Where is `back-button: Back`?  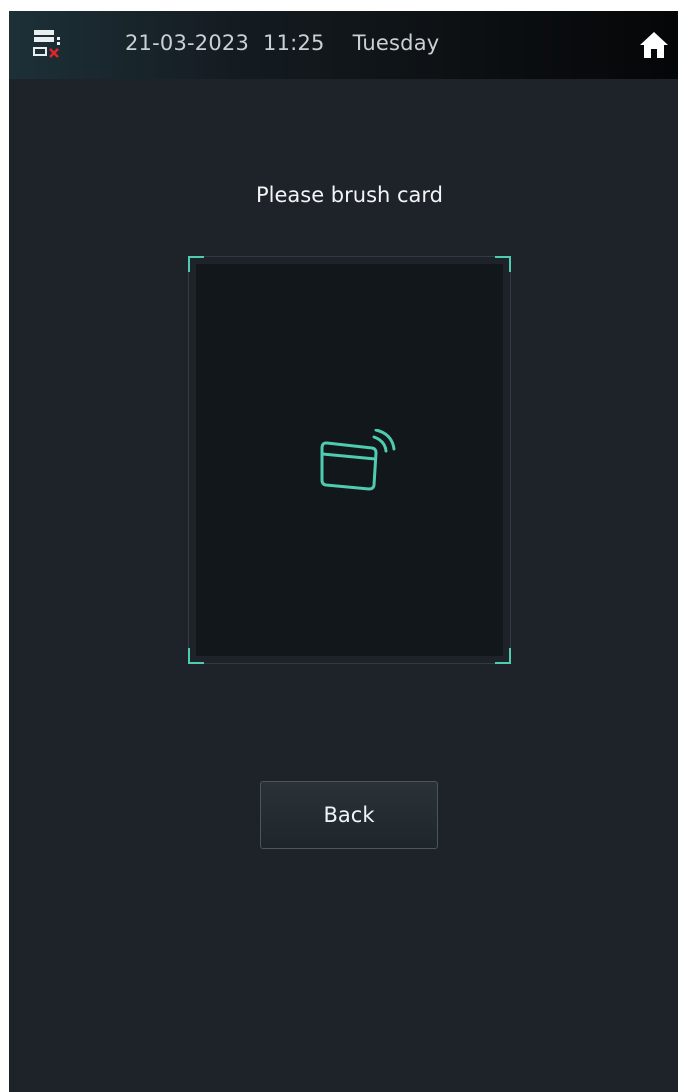
back-button: Back is located at coordinates (349, 815).